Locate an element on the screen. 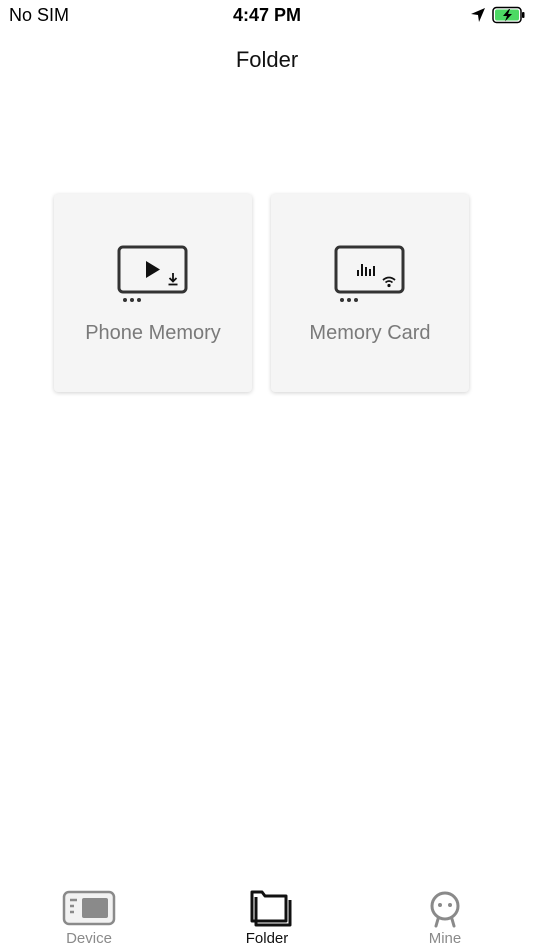 The height and width of the screenshot is (950, 534). profile-icon is located at coordinates (445, 909).